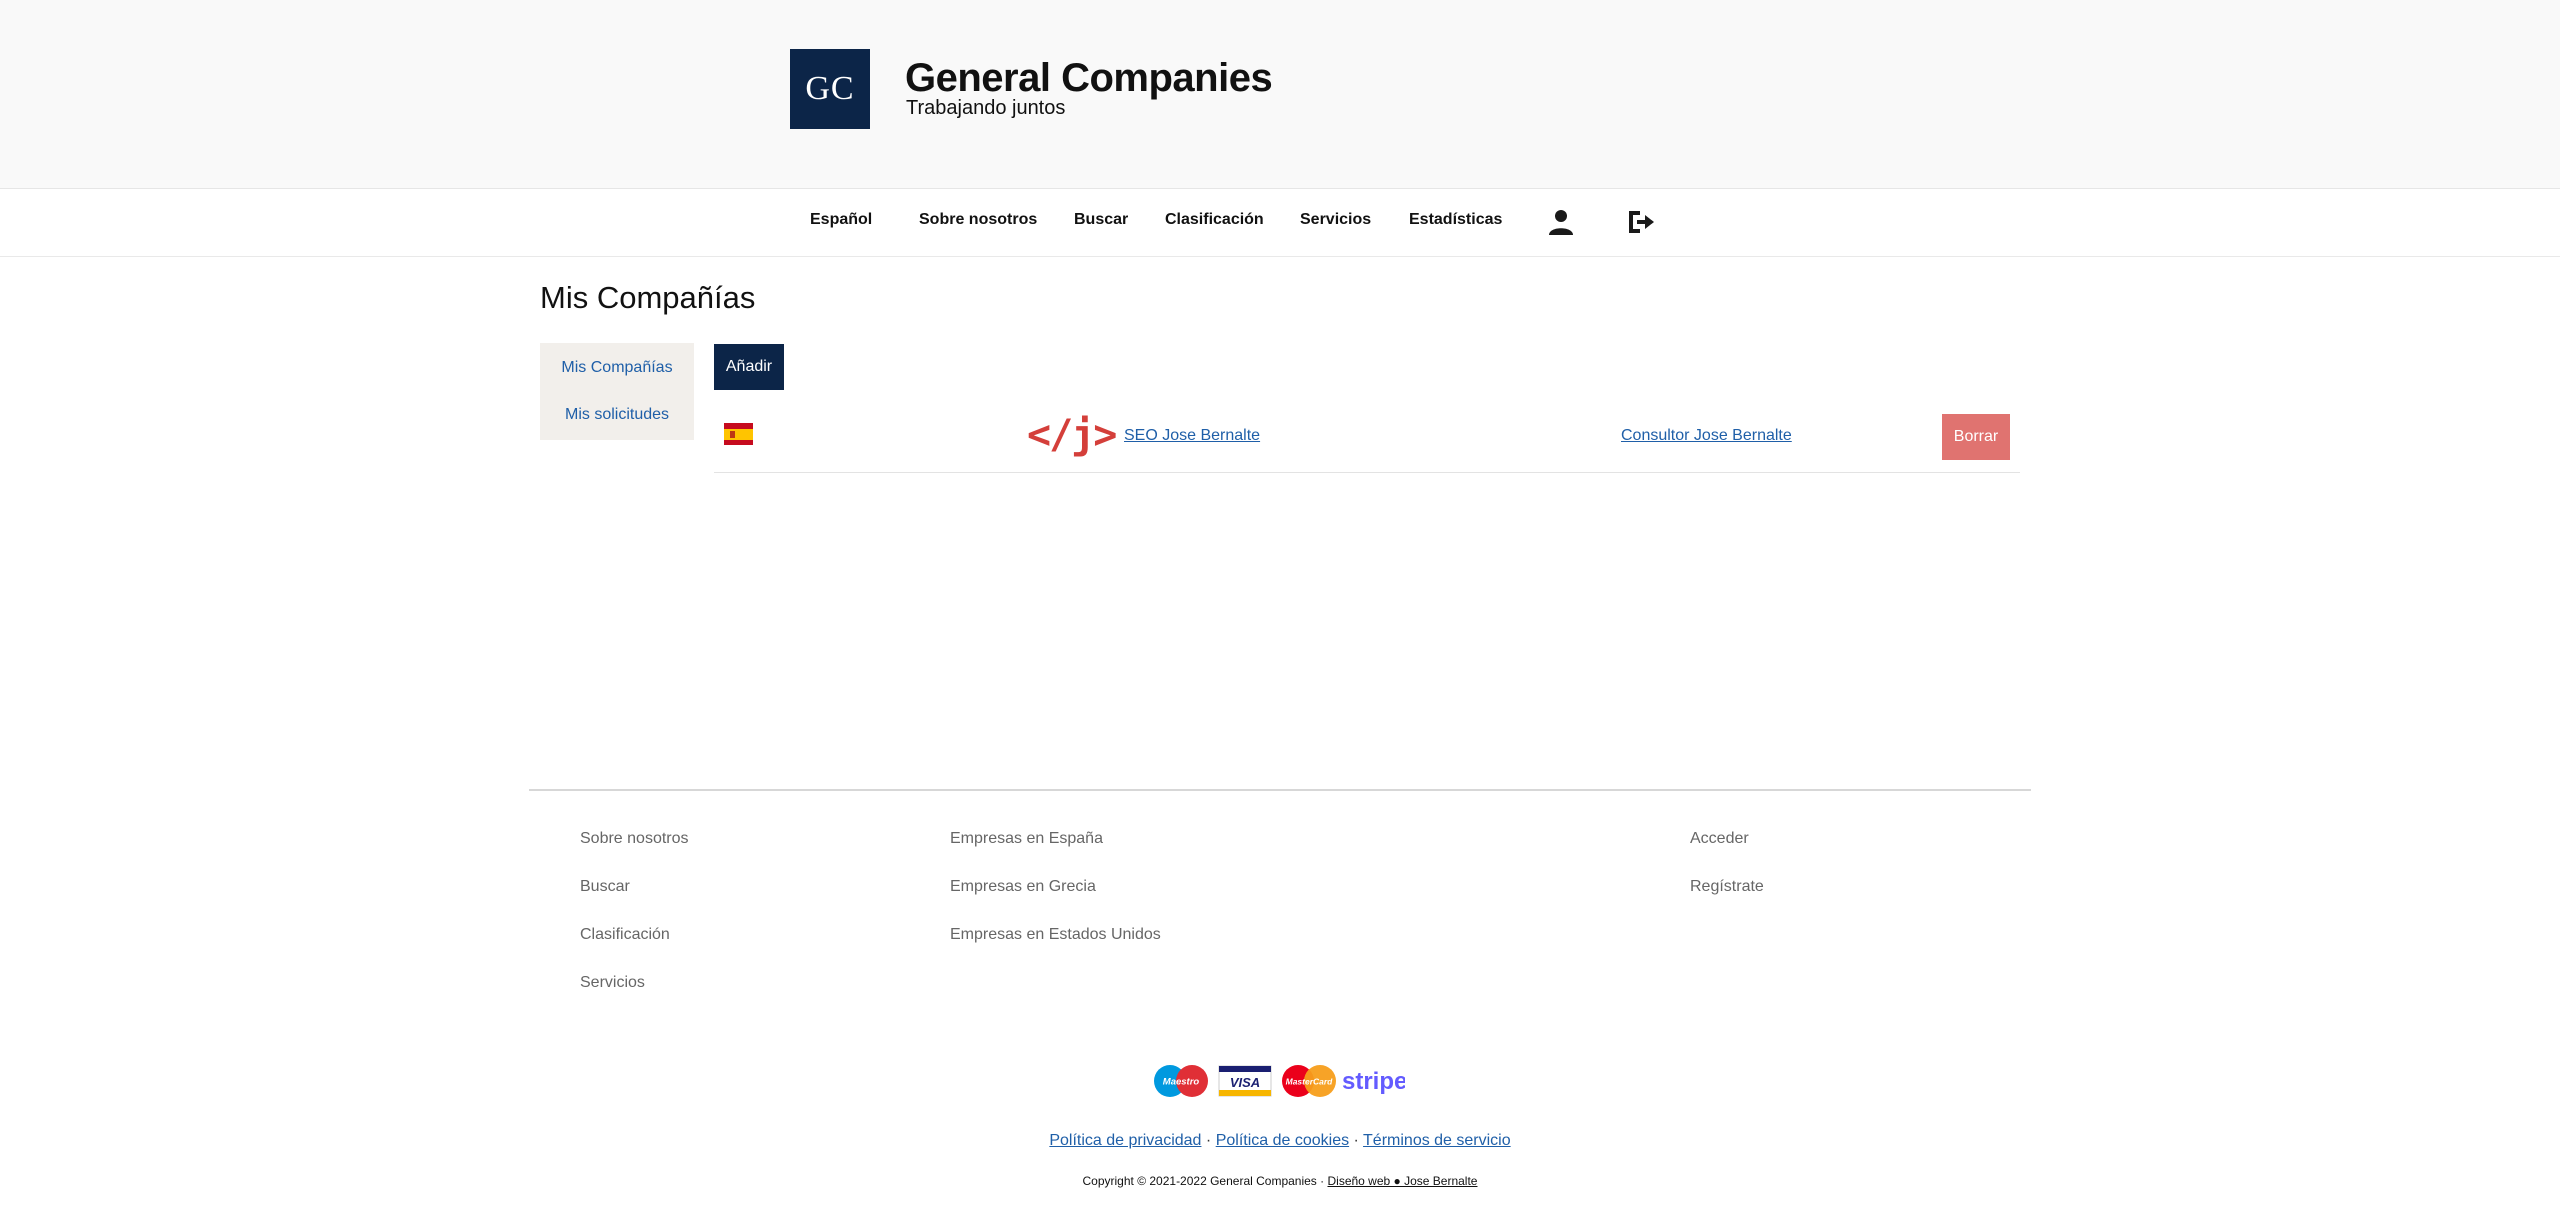  What do you see at coordinates (1976, 437) in the screenshot?
I see `delete-button: Borrar` at bounding box center [1976, 437].